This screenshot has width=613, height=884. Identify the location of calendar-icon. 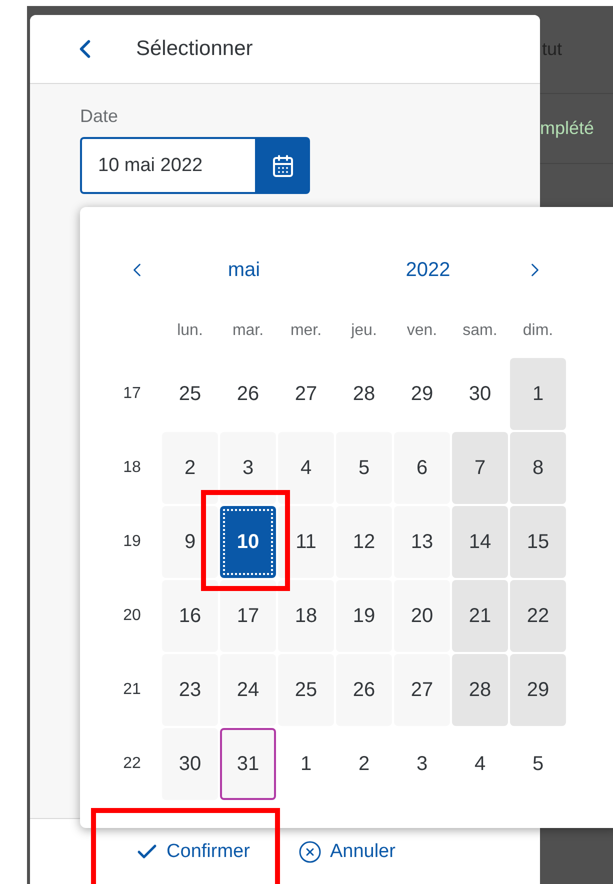
(282, 166).